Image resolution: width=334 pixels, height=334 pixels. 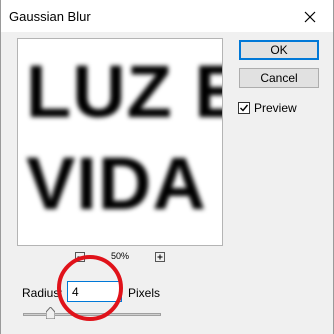 I want to click on close-icon, so click(x=310, y=17).